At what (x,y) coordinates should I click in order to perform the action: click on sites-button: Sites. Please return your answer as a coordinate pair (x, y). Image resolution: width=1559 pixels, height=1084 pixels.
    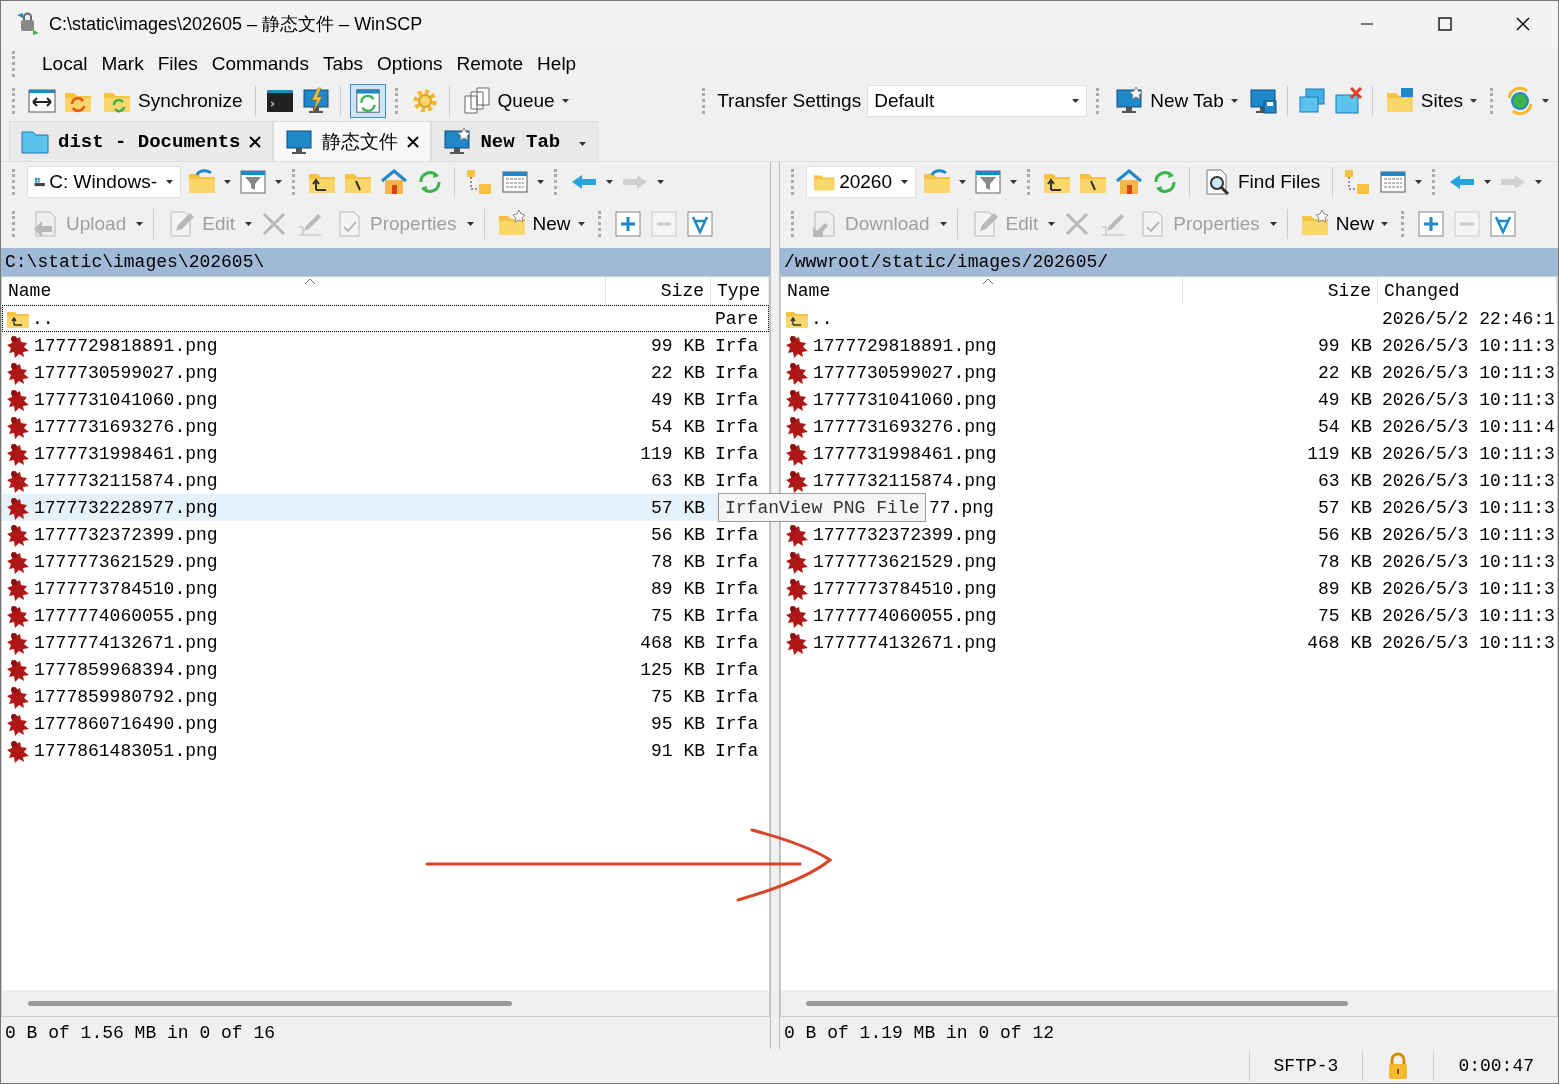
    Looking at the image, I should click on (1431, 101).